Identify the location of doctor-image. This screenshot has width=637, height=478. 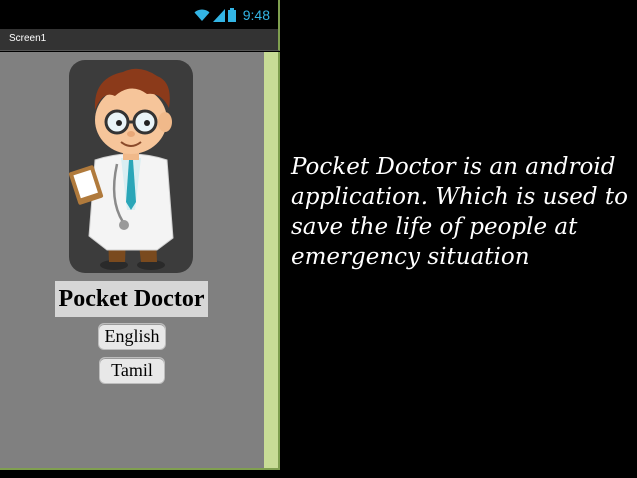
(131, 166).